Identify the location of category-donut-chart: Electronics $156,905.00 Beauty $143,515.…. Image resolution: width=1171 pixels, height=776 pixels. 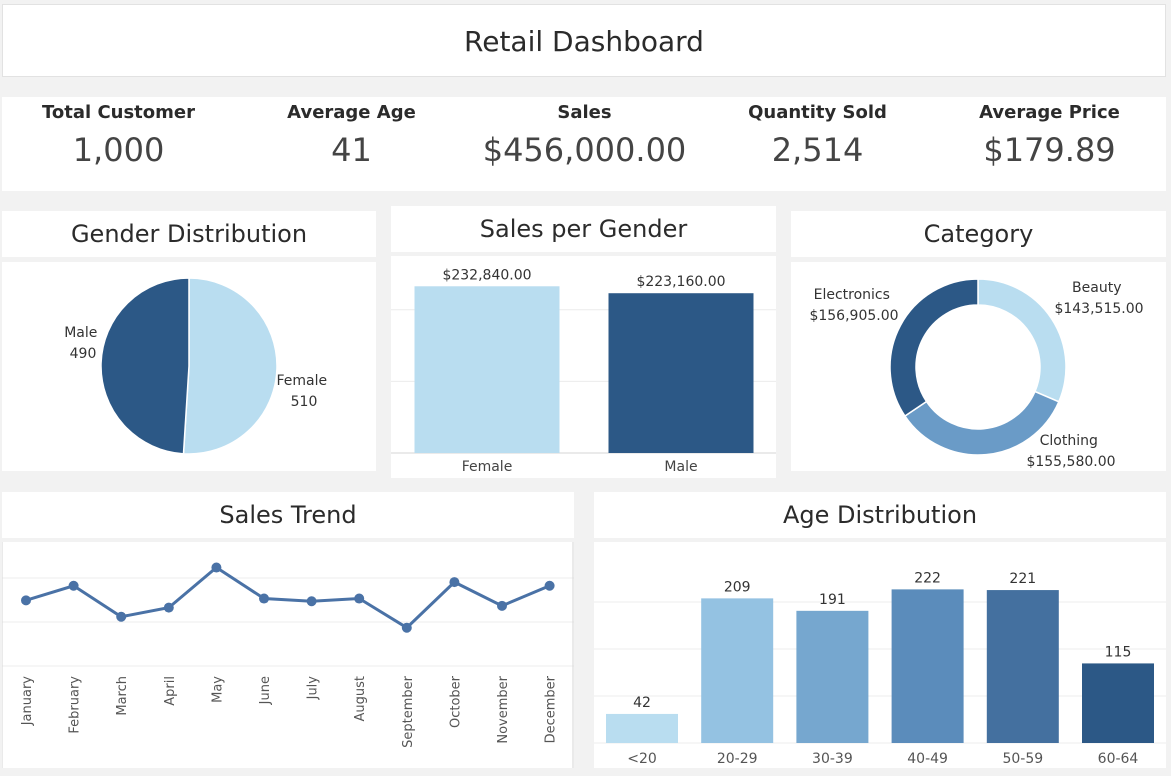
(976, 374).